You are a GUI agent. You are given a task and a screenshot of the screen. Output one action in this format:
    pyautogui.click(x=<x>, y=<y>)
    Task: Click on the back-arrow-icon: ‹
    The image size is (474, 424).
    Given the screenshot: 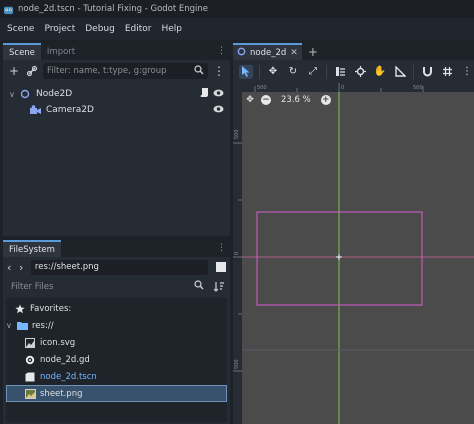 What is the action you would take?
    pyautogui.click(x=11, y=267)
    